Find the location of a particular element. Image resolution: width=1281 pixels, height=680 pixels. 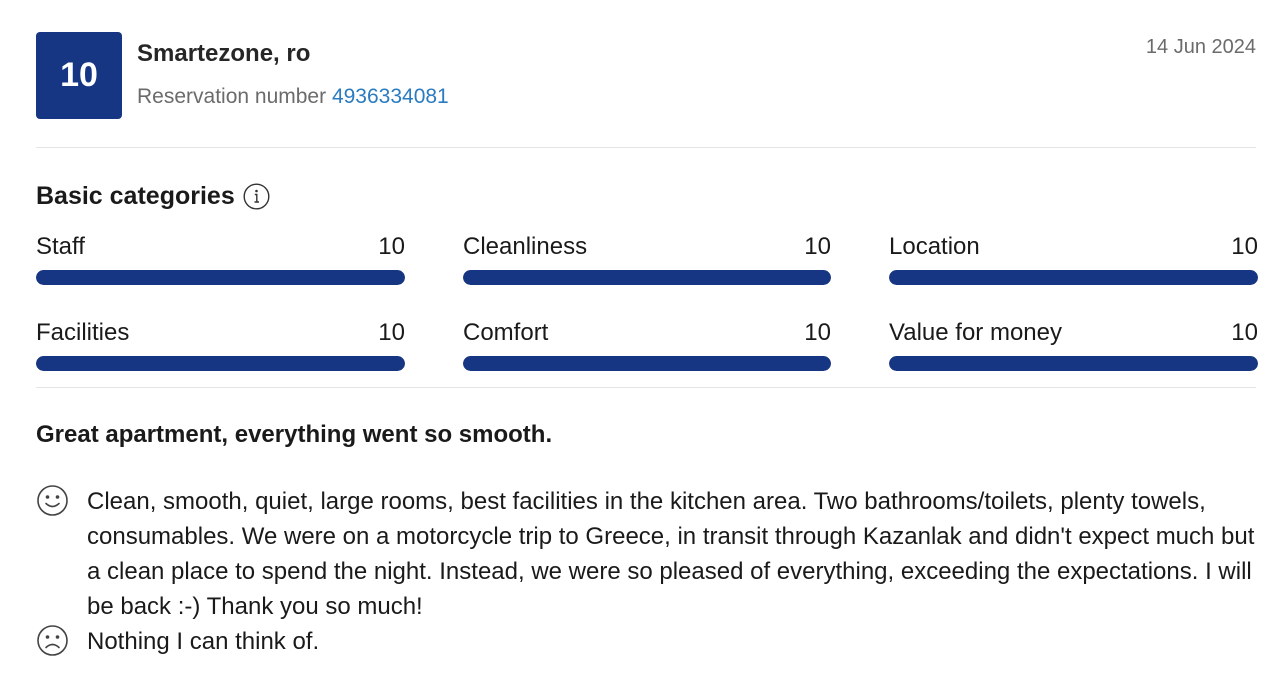

review-date: 14 Jun 2024 is located at coordinates (1200, 47).